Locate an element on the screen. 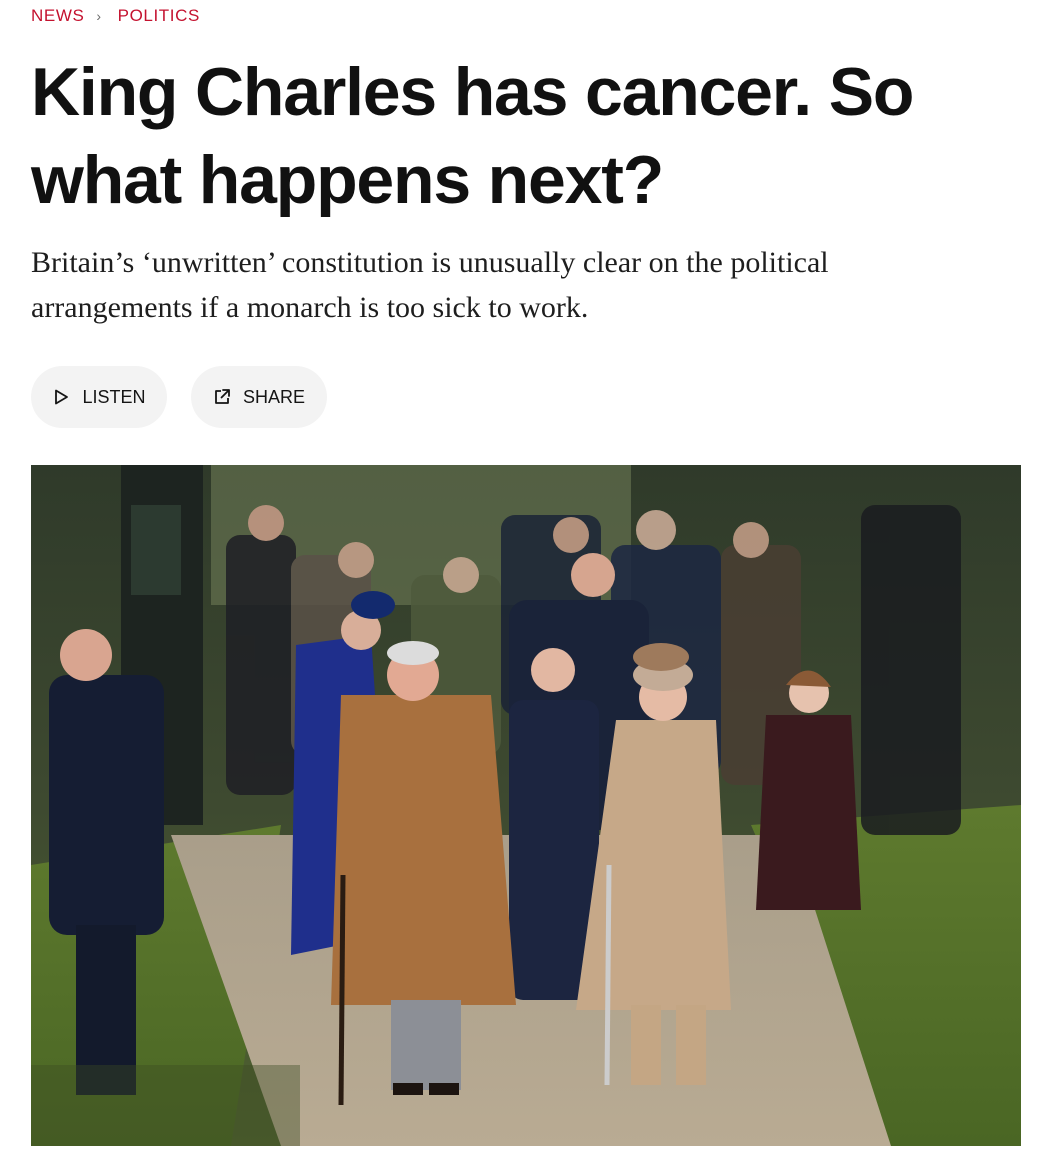 This screenshot has width=1058, height=1159. external-share-icon is located at coordinates (222, 397).